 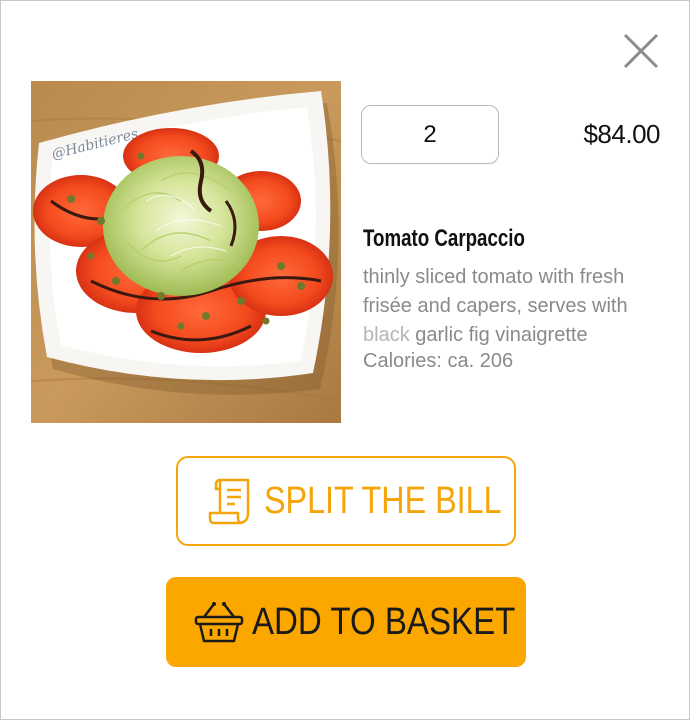 What do you see at coordinates (384, 622) in the screenshot?
I see `add-to-basket-label: ADD TO BASKET` at bounding box center [384, 622].